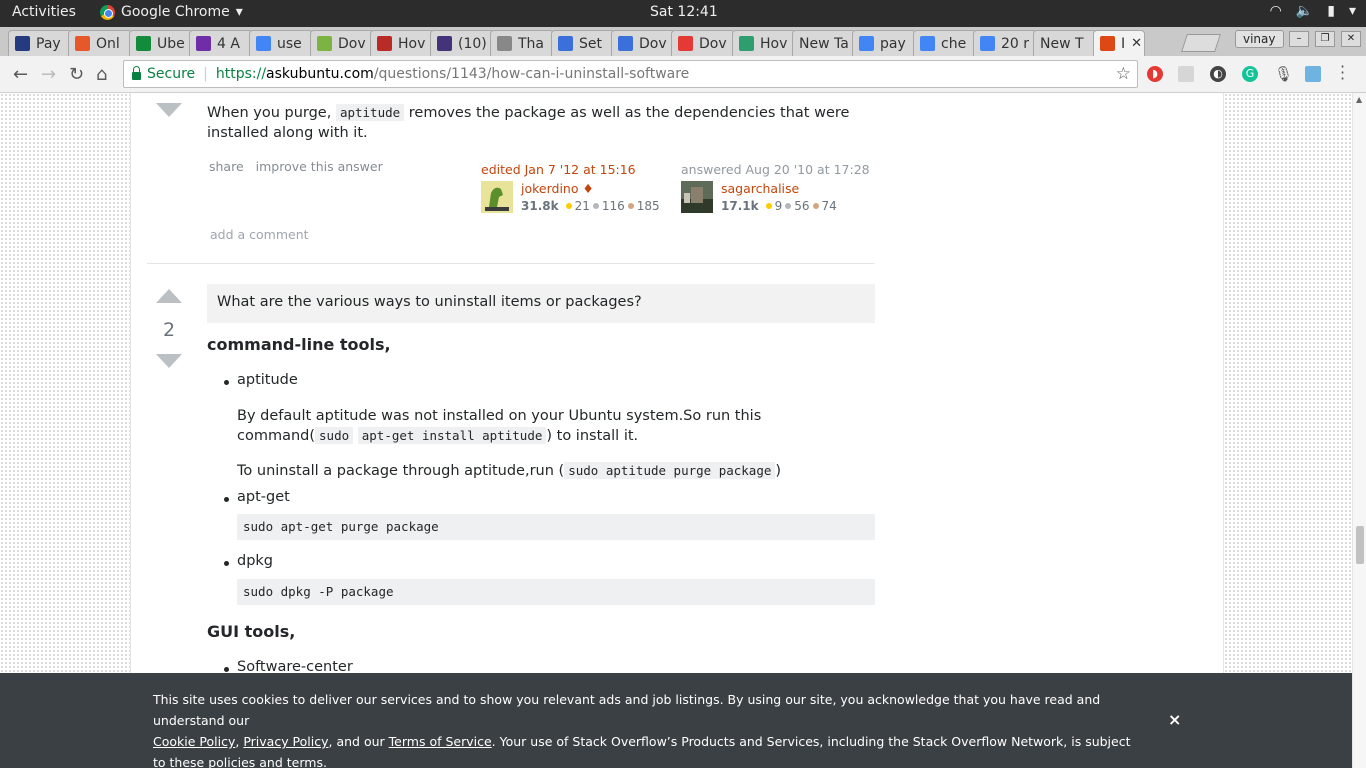 The height and width of the screenshot is (768, 1366). Describe the element at coordinates (779, 206) in the screenshot. I see `author-reputation: 17.1k 9 56 74` at that location.